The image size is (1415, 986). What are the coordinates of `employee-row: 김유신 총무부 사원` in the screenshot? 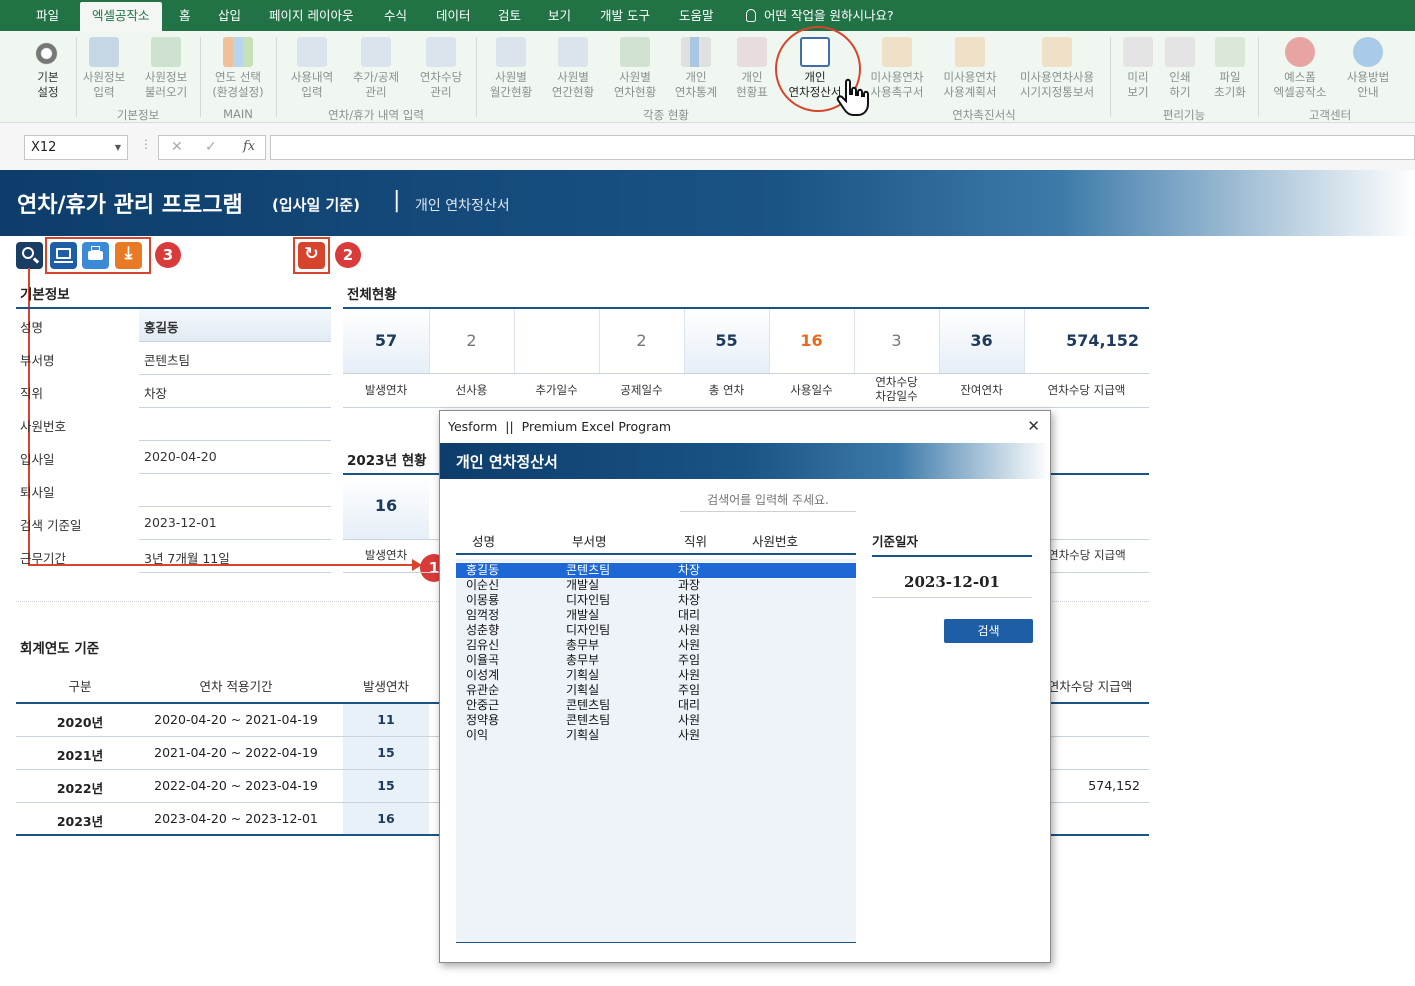 It's located at (656, 645).